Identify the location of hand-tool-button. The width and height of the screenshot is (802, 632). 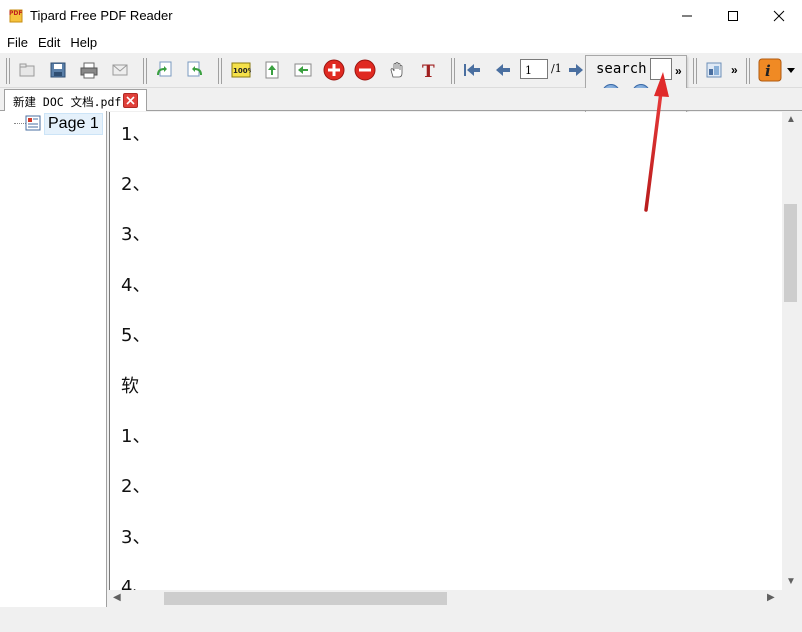
(397, 70).